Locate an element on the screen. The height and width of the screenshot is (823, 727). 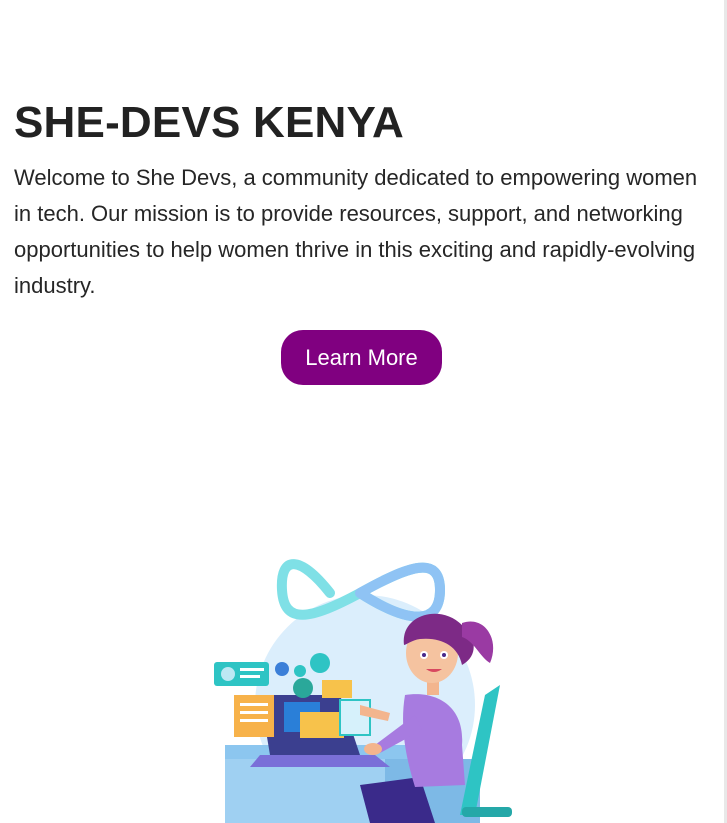
developer-illustration is located at coordinates (360, 684).